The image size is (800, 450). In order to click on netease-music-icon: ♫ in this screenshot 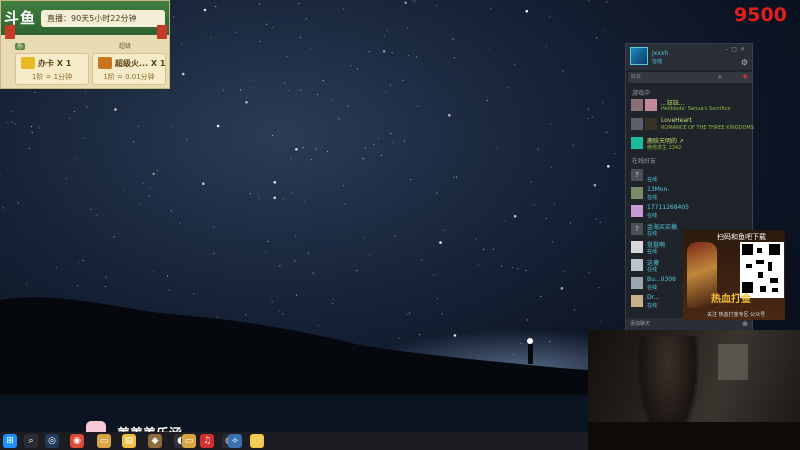, I will do `click(207, 441)`.